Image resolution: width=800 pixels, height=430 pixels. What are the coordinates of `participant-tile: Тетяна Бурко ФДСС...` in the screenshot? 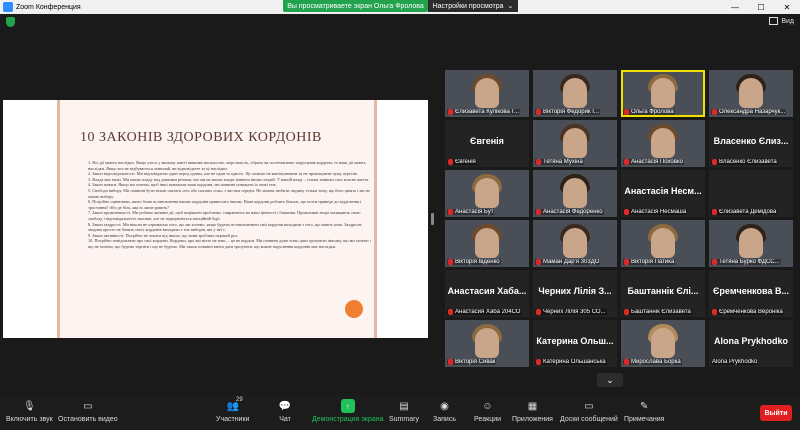 It's located at (751, 243).